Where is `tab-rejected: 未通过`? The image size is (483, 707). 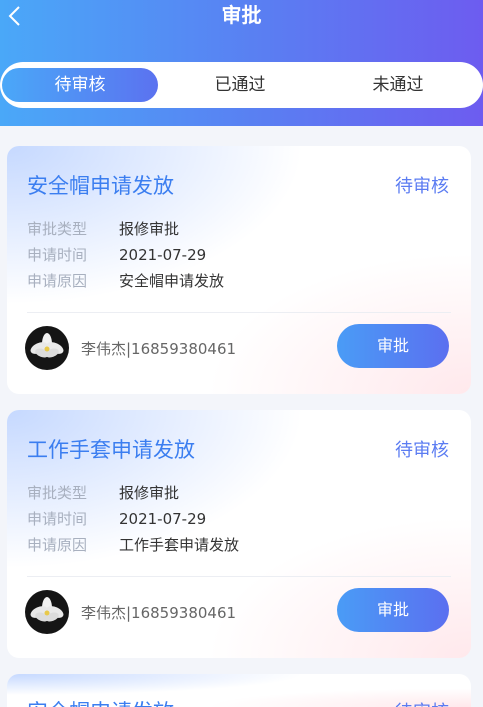 tab-rejected: 未通过 is located at coordinates (398, 85).